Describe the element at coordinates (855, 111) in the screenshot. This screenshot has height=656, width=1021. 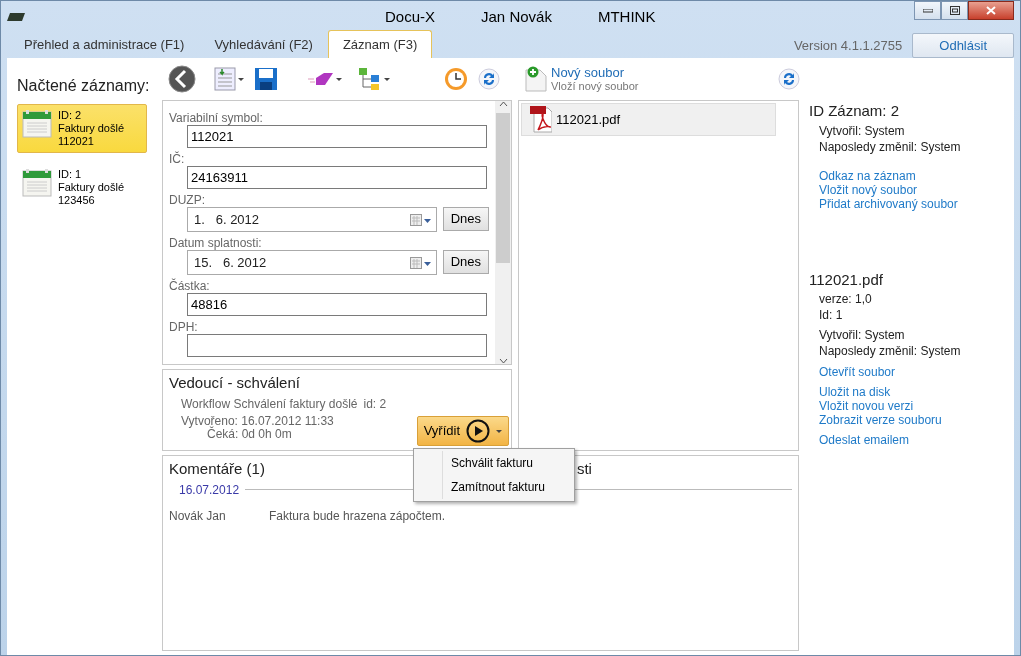
I see `record-title: ID Záznam: 2` at that location.